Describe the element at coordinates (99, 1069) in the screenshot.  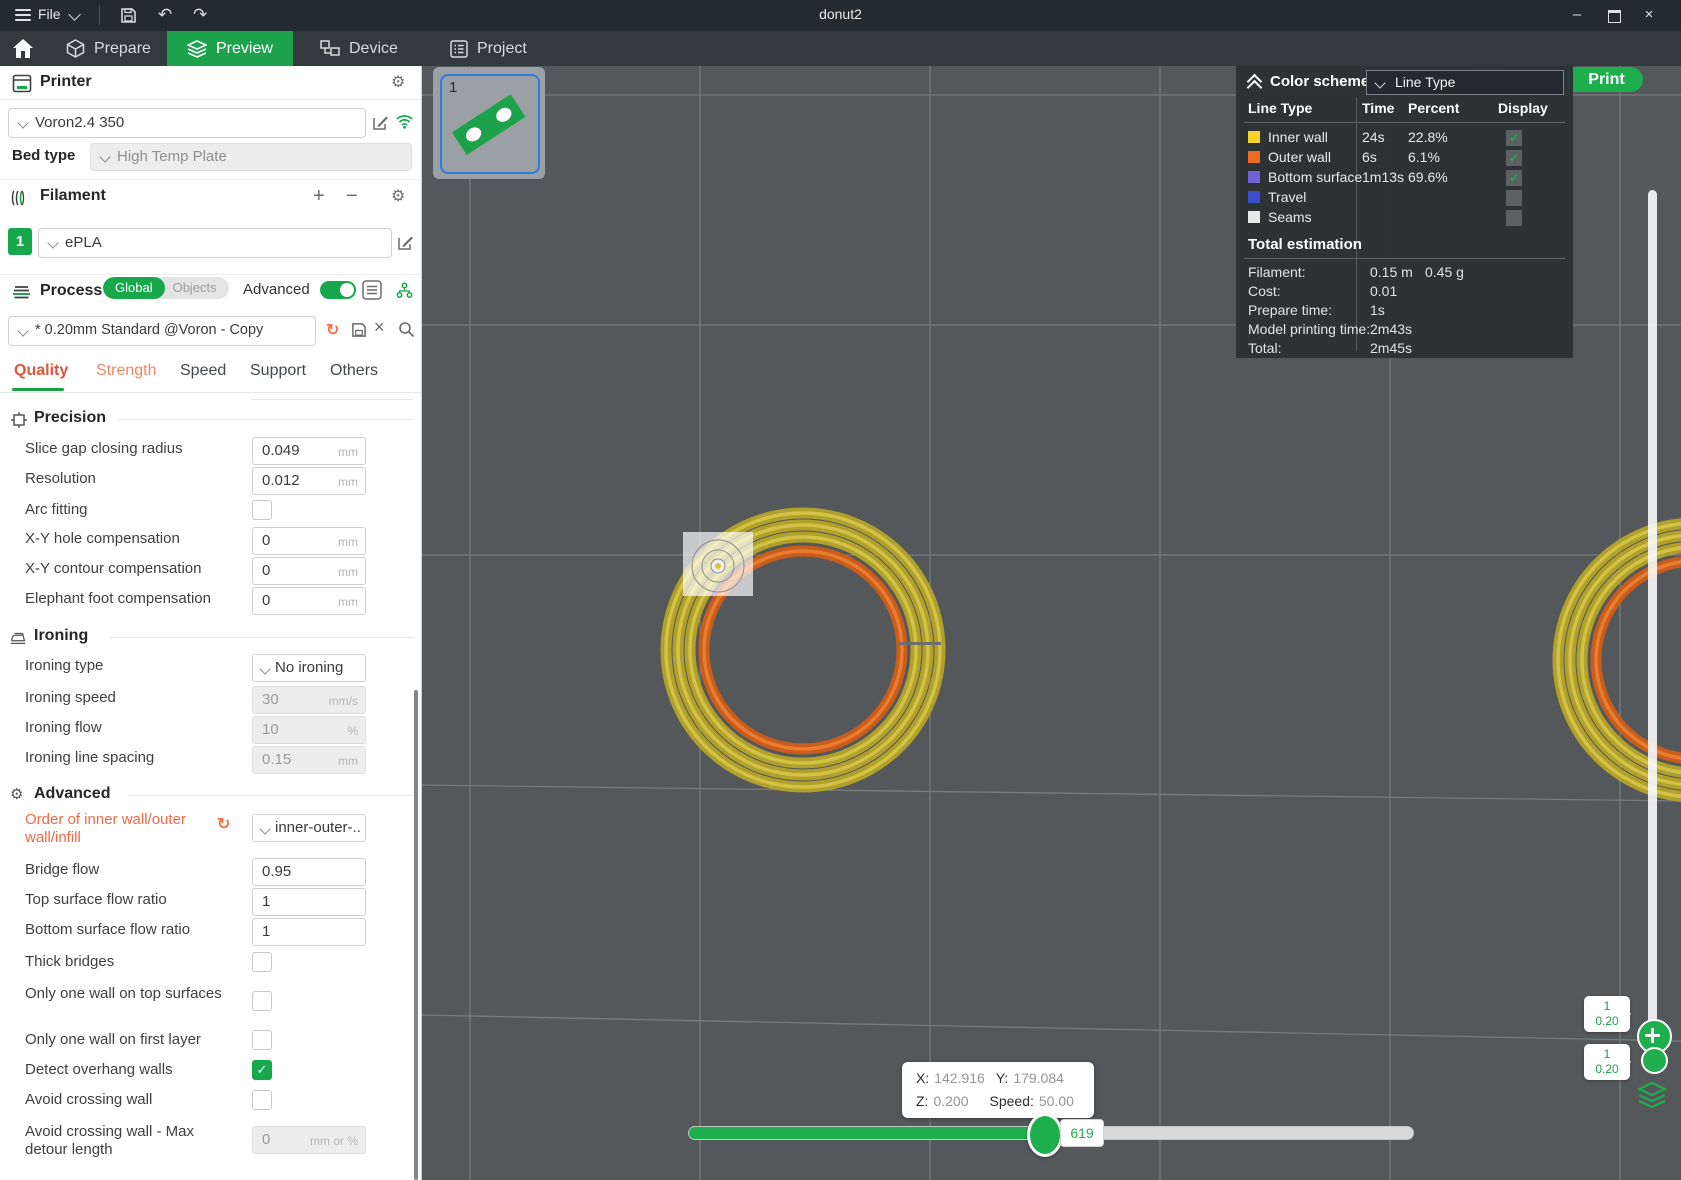
I see `setting-label: Detect overhang walls` at that location.